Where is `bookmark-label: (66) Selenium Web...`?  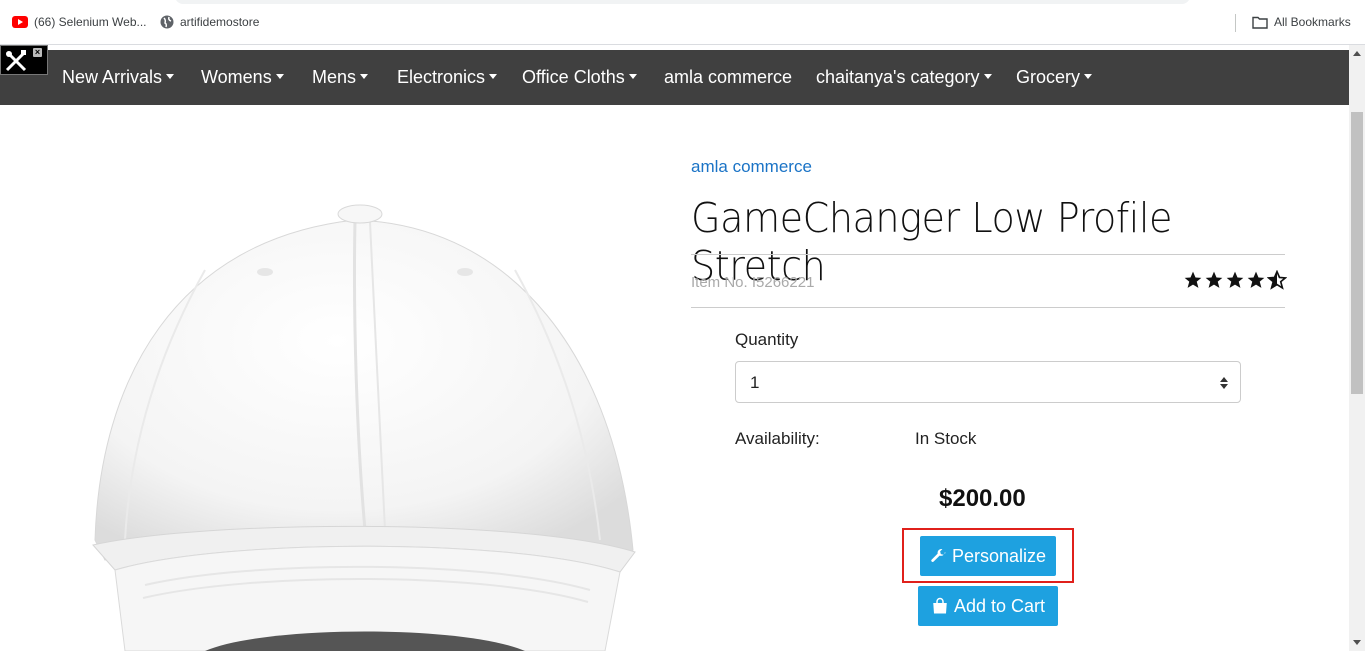
bookmark-label: (66) Selenium Web... is located at coordinates (90, 22).